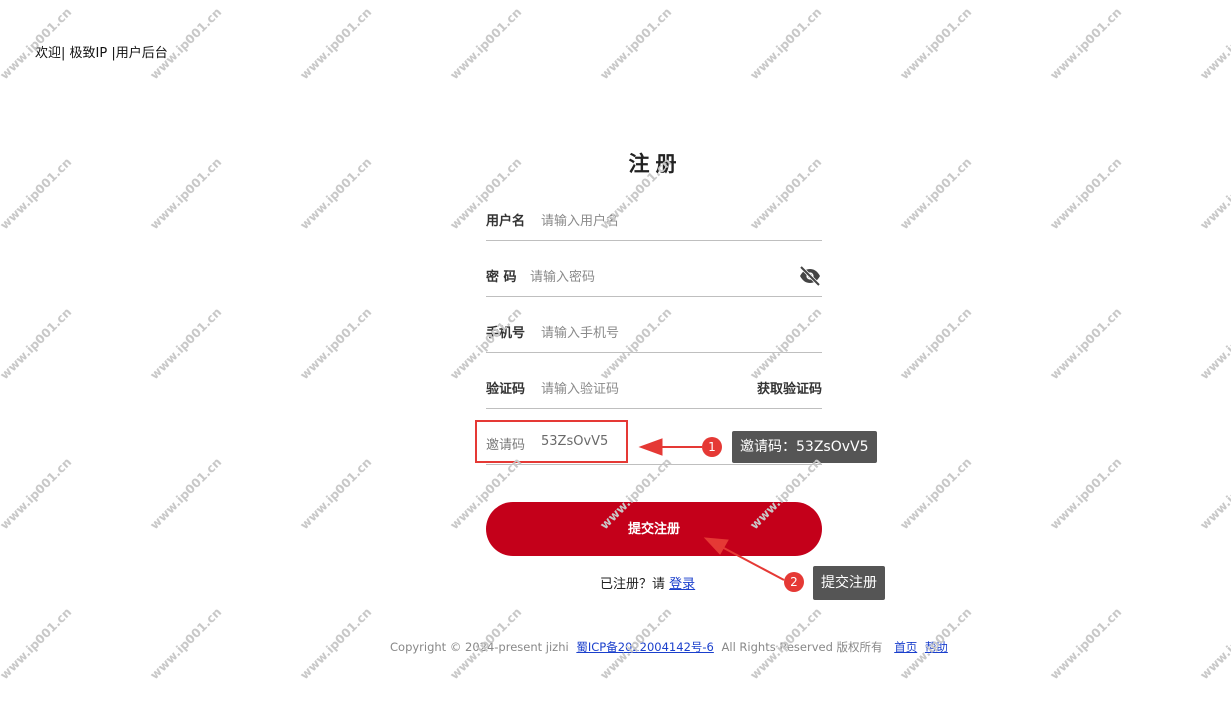 Image resolution: width=1231 pixels, height=710 pixels. What do you see at coordinates (802, 647) in the screenshot?
I see `rights-text: All Rights Reserved 版权所有` at bounding box center [802, 647].